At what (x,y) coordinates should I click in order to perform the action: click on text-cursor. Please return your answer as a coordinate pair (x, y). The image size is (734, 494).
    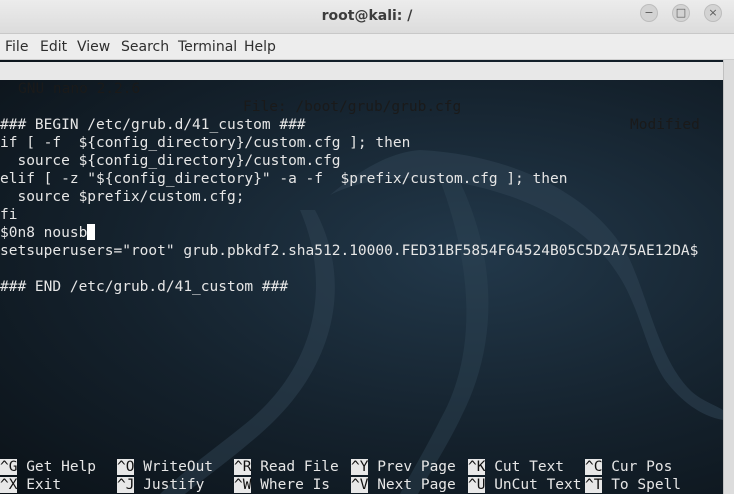
    Looking at the image, I should click on (91, 232).